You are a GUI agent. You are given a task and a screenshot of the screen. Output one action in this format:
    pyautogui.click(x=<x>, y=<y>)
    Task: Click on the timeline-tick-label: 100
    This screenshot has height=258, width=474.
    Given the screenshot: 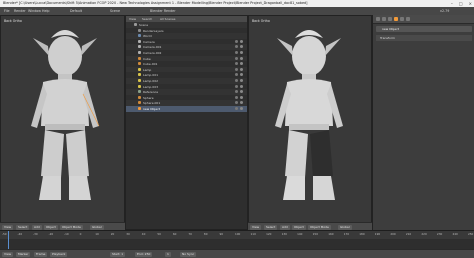 What is the action you would take?
    pyautogui.click(x=238, y=234)
    